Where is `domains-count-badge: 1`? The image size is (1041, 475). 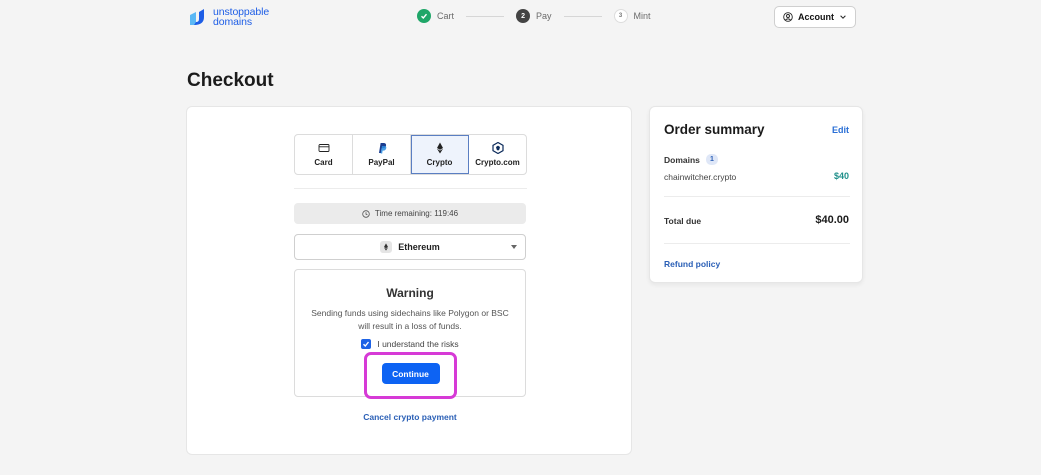 domains-count-badge: 1 is located at coordinates (711, 159).